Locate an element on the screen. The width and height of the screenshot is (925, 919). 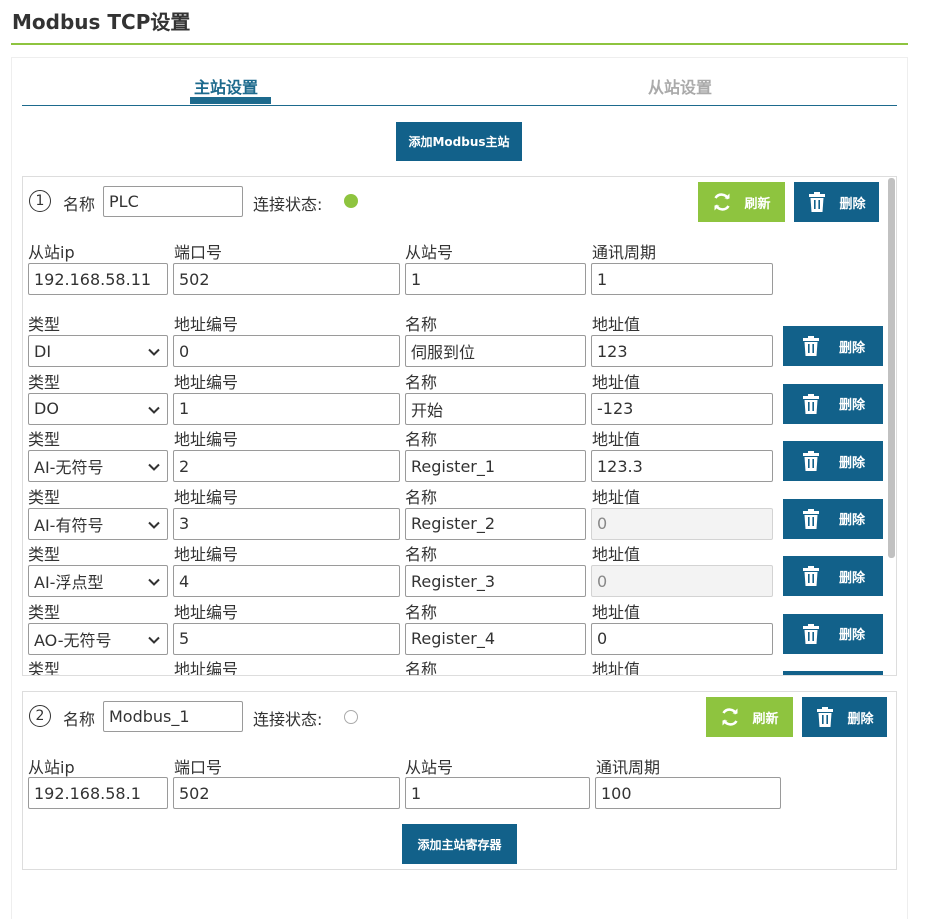
register-type-select: AO-无符号 is located at coordinates (98, 638).